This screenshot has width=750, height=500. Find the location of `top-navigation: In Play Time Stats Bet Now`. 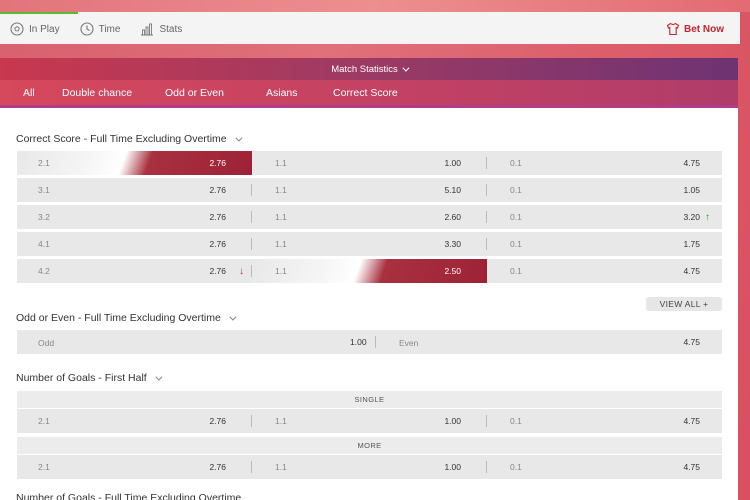

top-navigation: In Play Time Stats Bet Now is located at coordinates (370, 28).